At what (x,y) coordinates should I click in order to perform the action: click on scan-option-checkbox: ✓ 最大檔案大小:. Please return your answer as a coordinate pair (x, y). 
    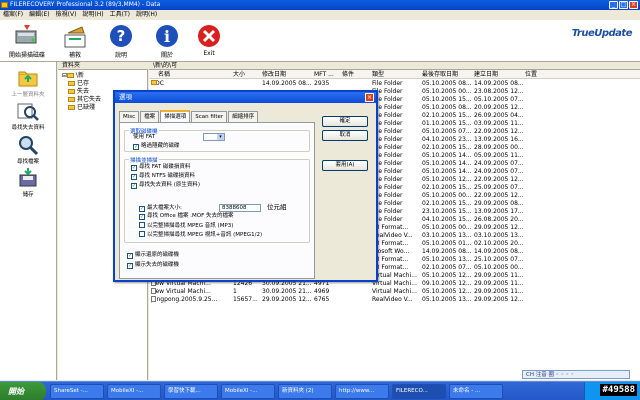
    Looking at the image, I should click on (160, 208).